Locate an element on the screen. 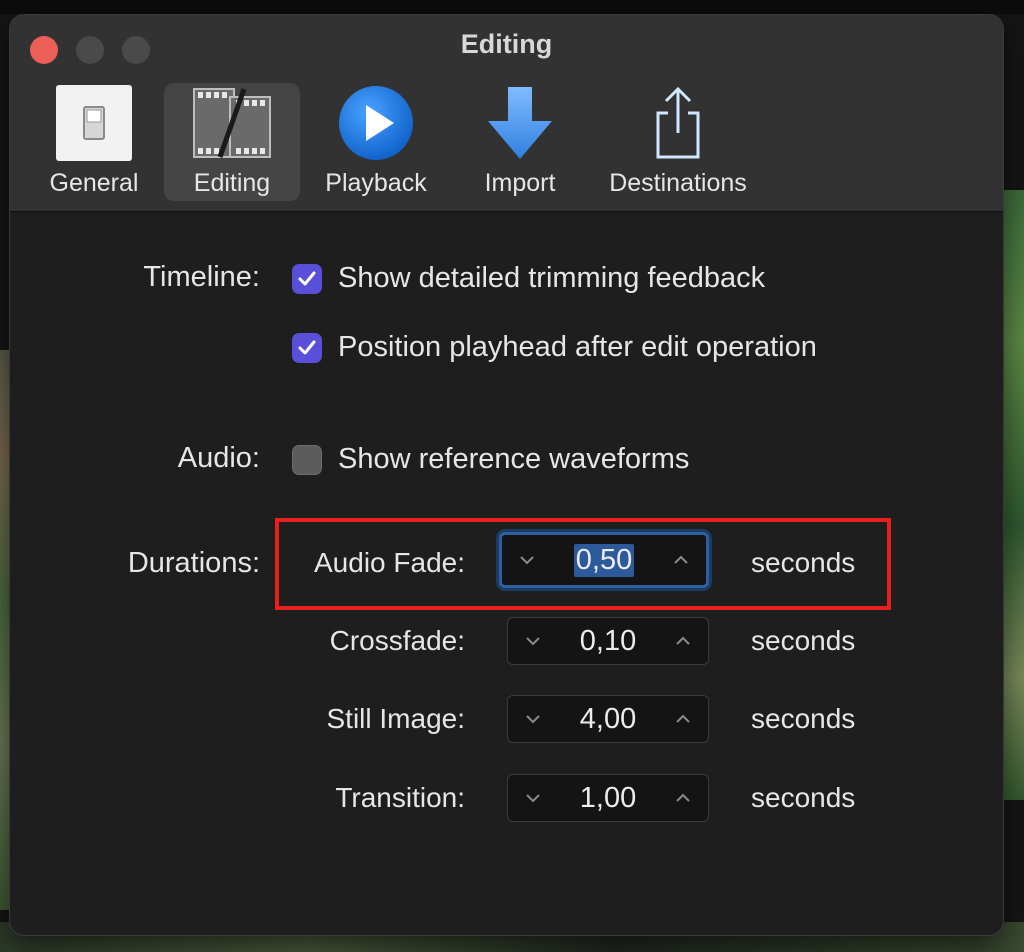 The image size is (1024, 952). trimming-feedback-label: Show detailed trimming feedback is located at coordinates (552, 278).